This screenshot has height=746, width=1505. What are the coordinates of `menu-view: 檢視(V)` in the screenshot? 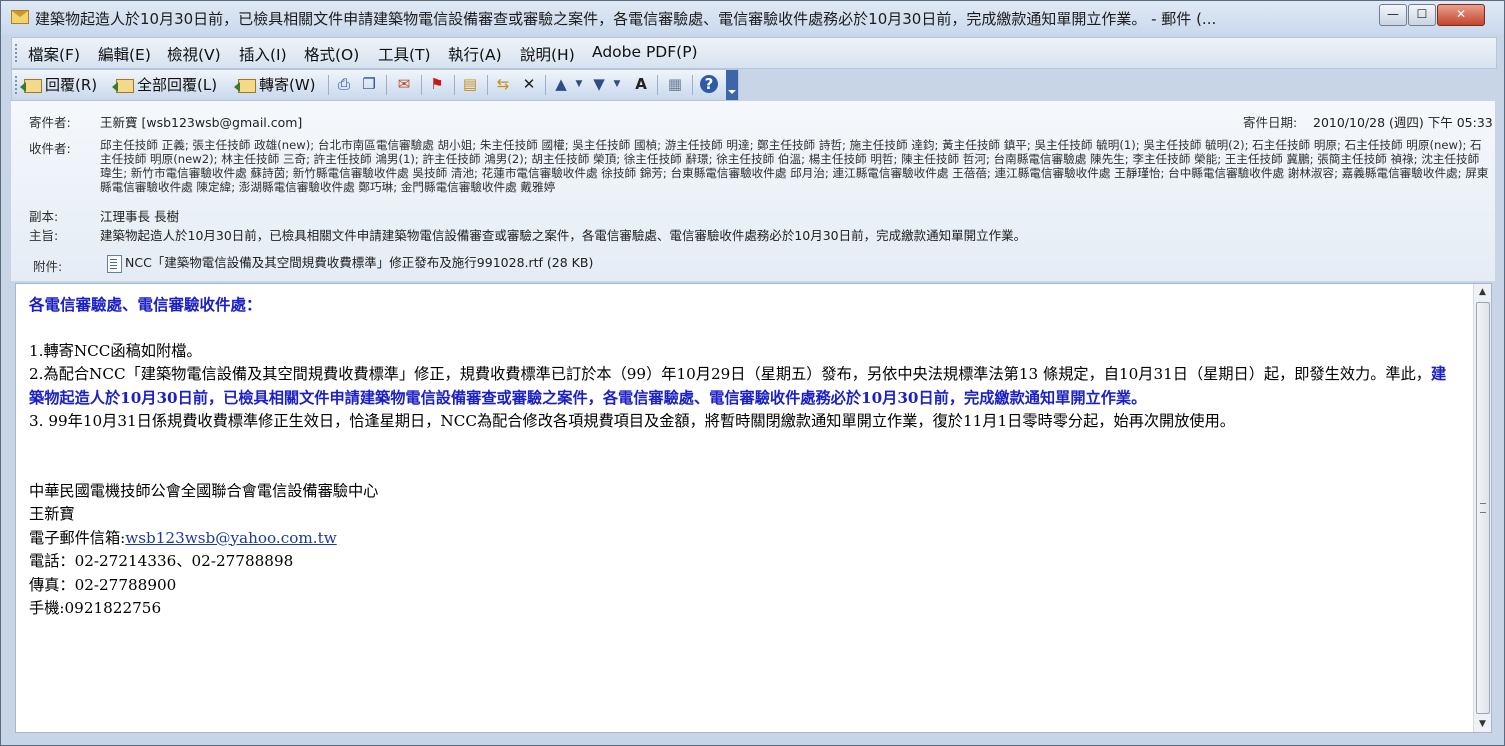 It's located at (194, 54).